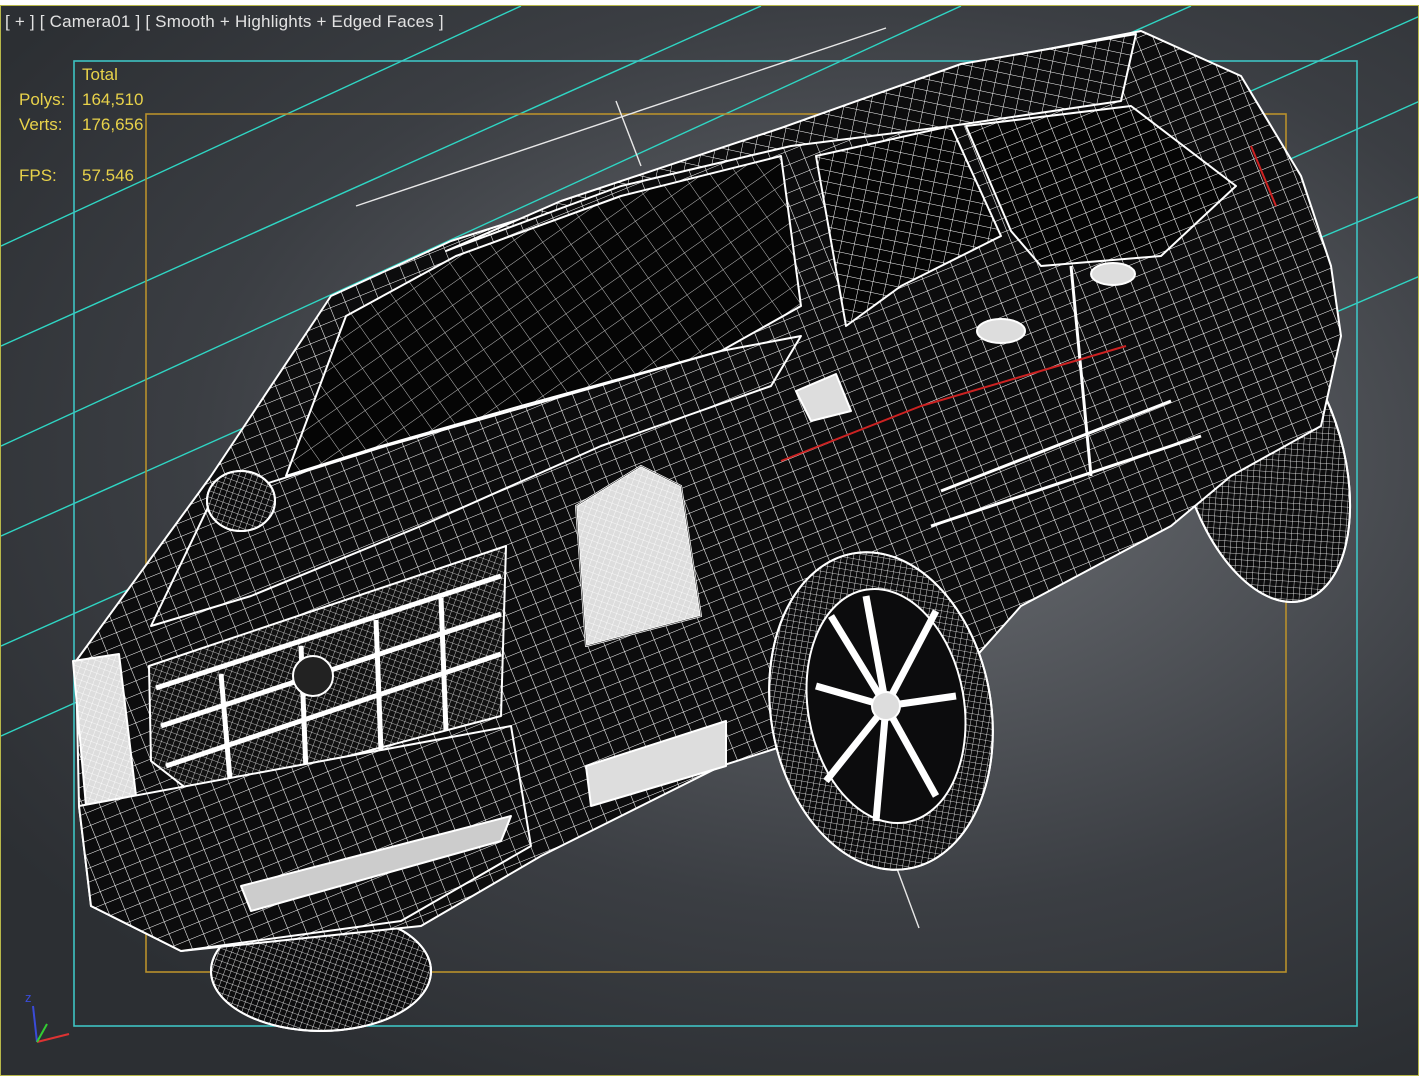 The width and height of the screenshot is (1421, 1080). What do you see at coordinates (38, 175) in the screenshot?
I see `fps-label: FPS:` at bounding box center [38, 175].